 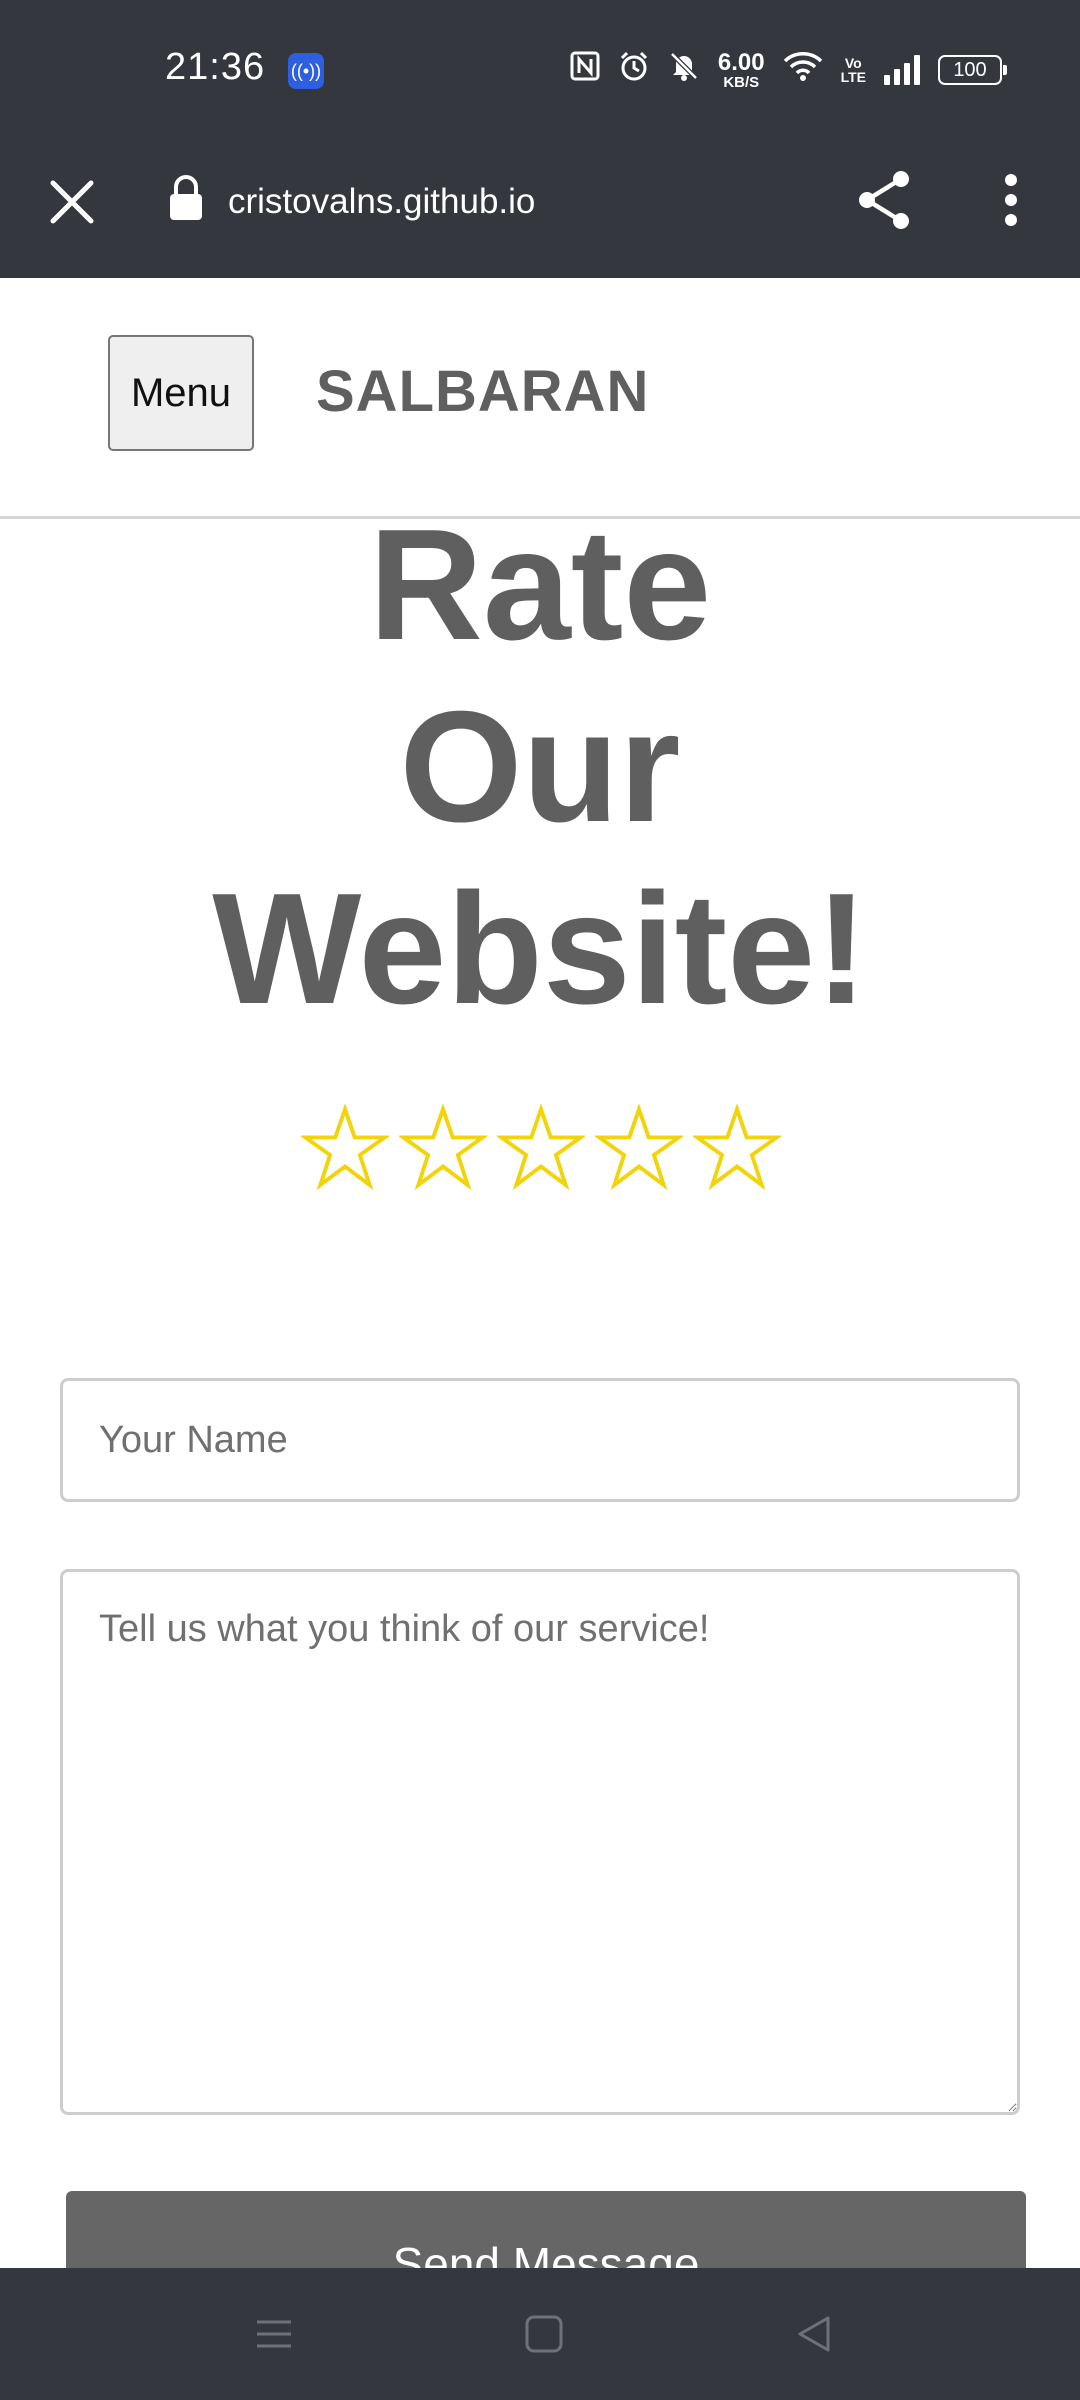 I want to click on system-nav-bar, so click(x=540, y=2334).